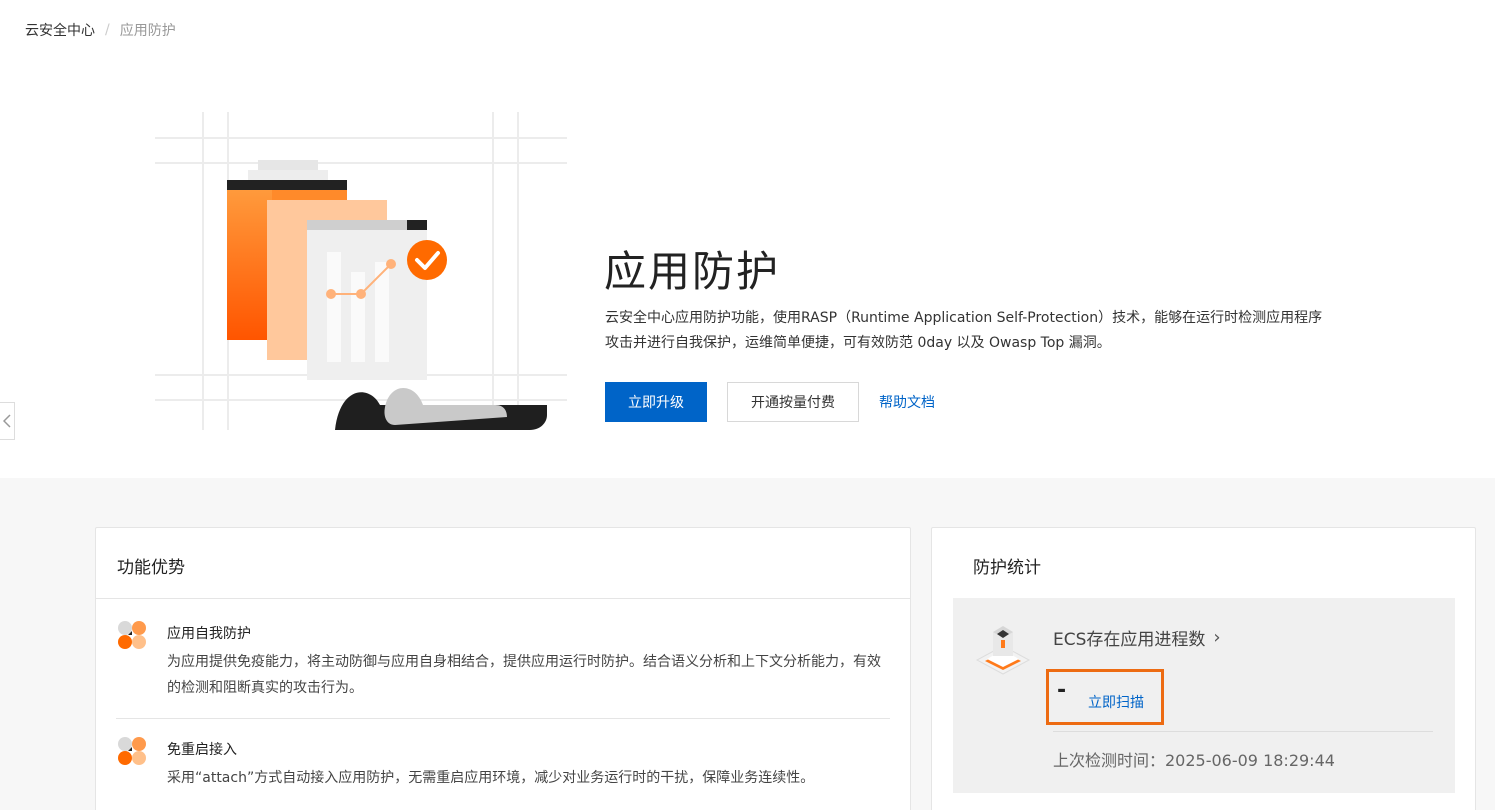 This screenshot has width=1495, height=810. I want to click on last-check-time: 上次检测时间：2025-06-09 18:29:44, so click(1194, 760).